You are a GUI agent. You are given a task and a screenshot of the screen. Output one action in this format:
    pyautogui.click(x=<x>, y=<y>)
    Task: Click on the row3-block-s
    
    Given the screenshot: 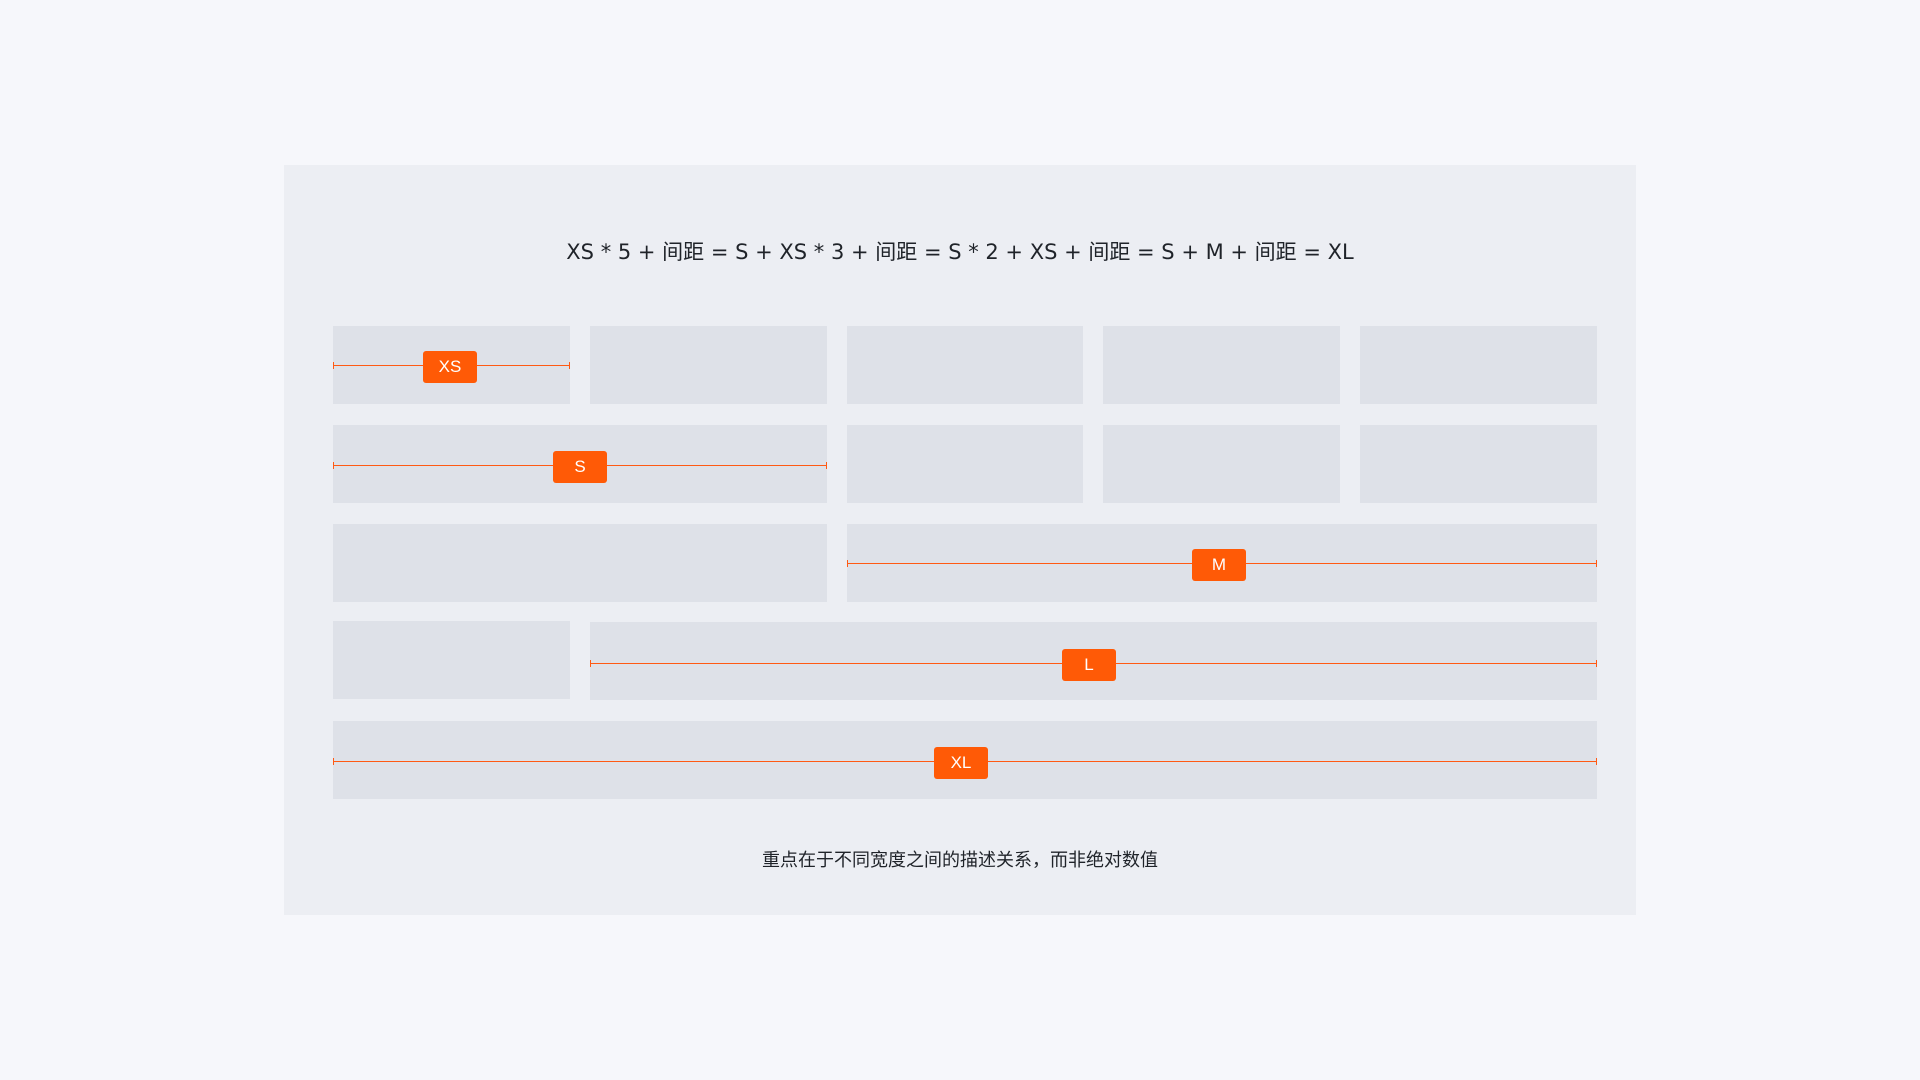 What is the action you would take?
    pyautogui.click(x=580, y=563)
    